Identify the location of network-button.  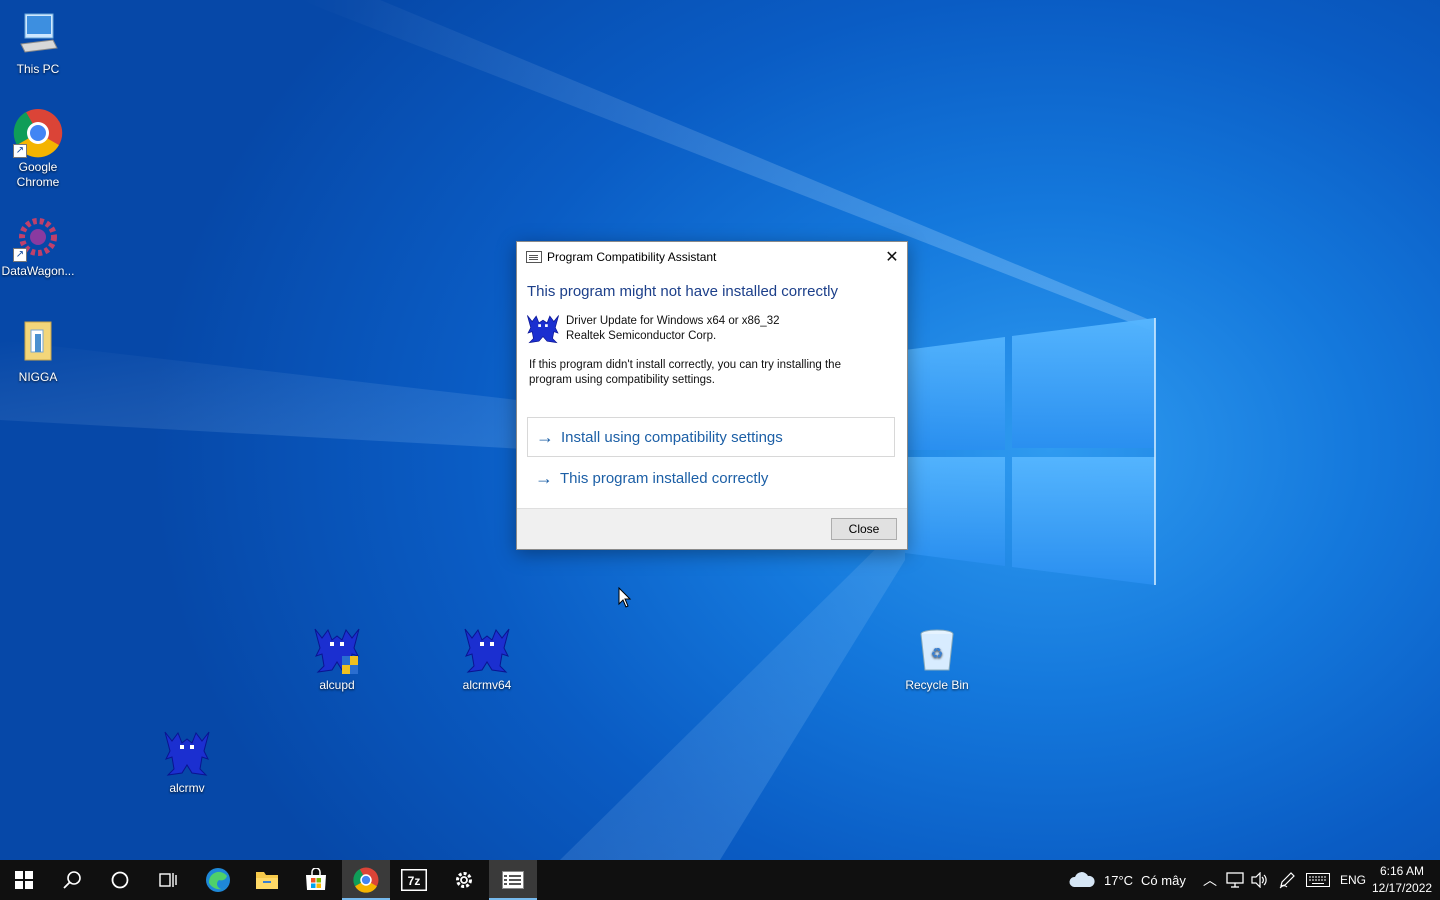
(1235, 880).